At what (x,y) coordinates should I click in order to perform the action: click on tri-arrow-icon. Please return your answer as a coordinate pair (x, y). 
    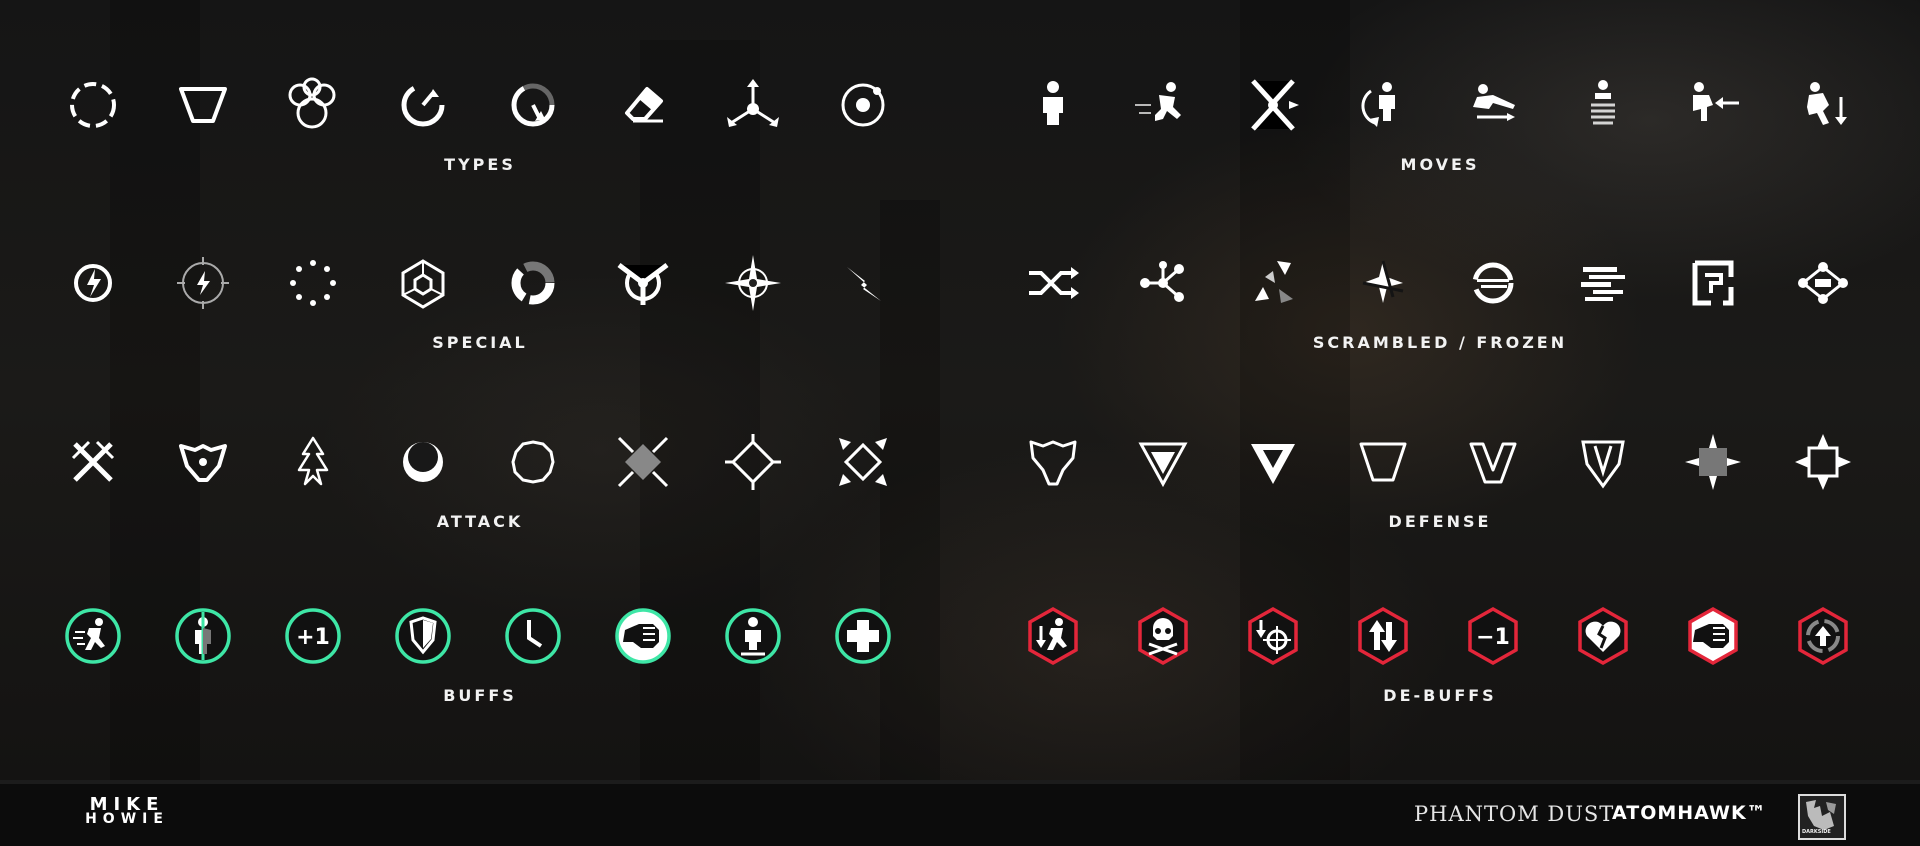
    Looking at the image, I should click on (753, 105).